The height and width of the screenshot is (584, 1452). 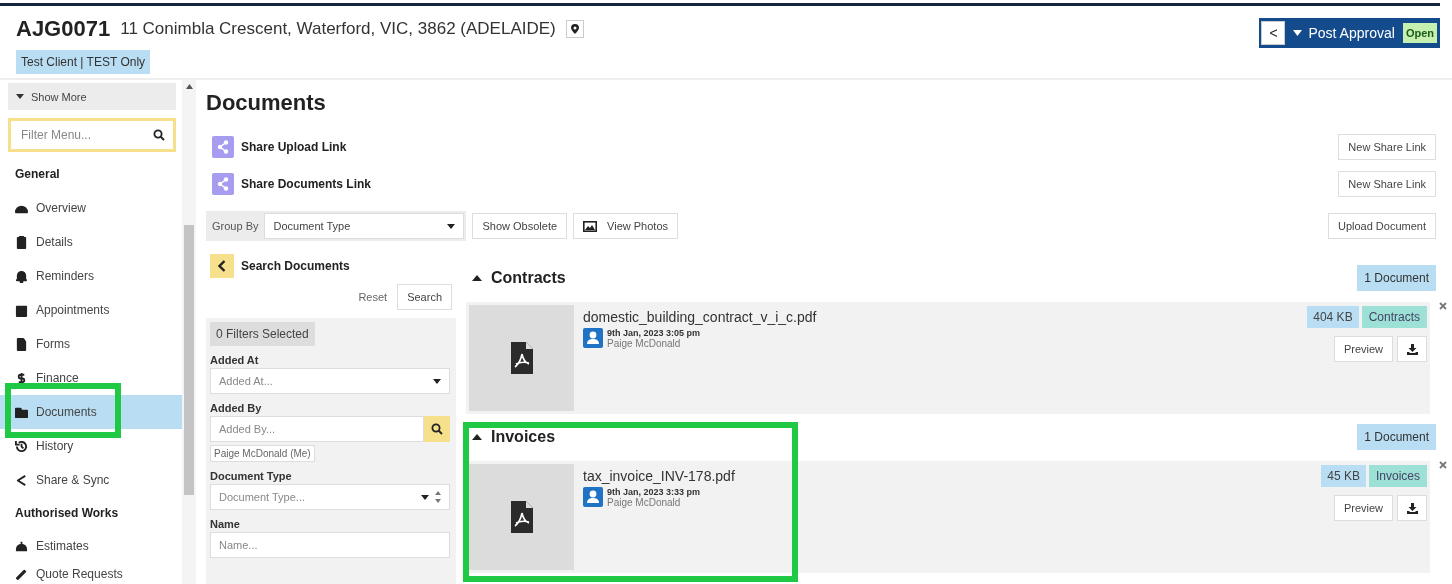 I want to click on view-photos-button: View Photos, so click(x=626, y=226).